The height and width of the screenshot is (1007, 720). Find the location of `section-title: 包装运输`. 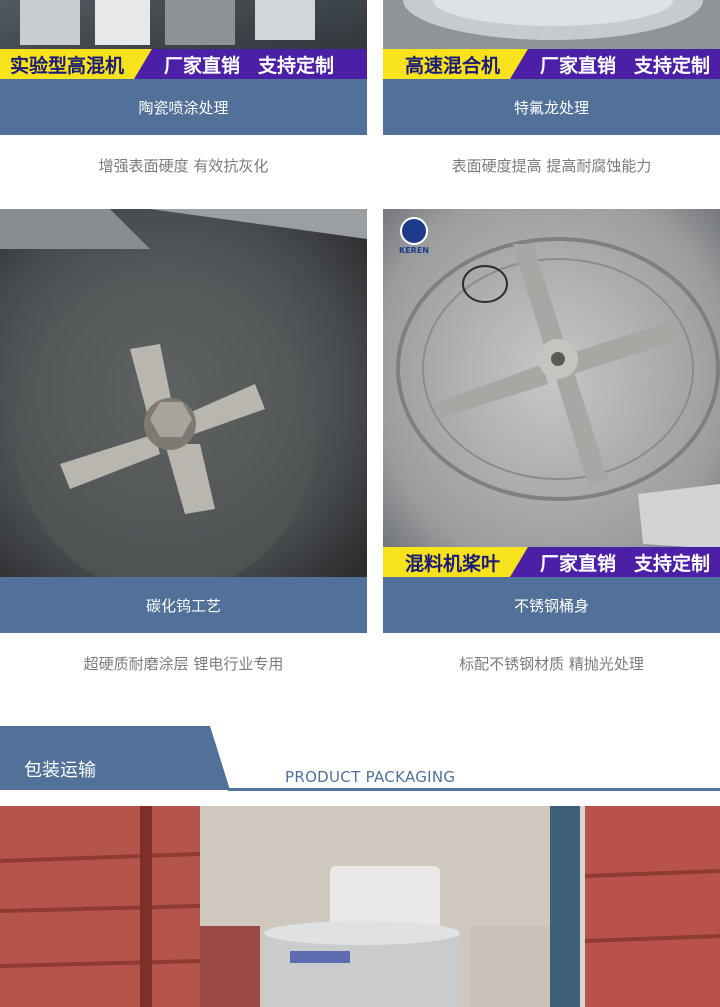

section-title: 包装运输 is located at coordinates (60, 770).